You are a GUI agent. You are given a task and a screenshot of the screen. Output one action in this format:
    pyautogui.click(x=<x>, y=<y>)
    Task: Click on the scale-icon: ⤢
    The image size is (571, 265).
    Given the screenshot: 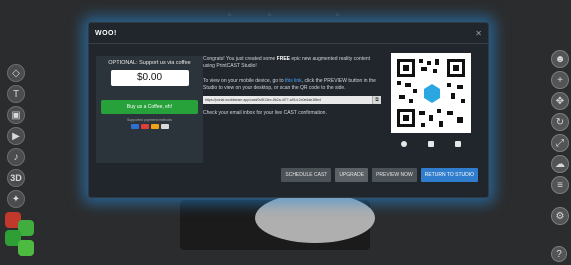 What is the action you would take?
    pyautogui.click(x=560, y=143)
    